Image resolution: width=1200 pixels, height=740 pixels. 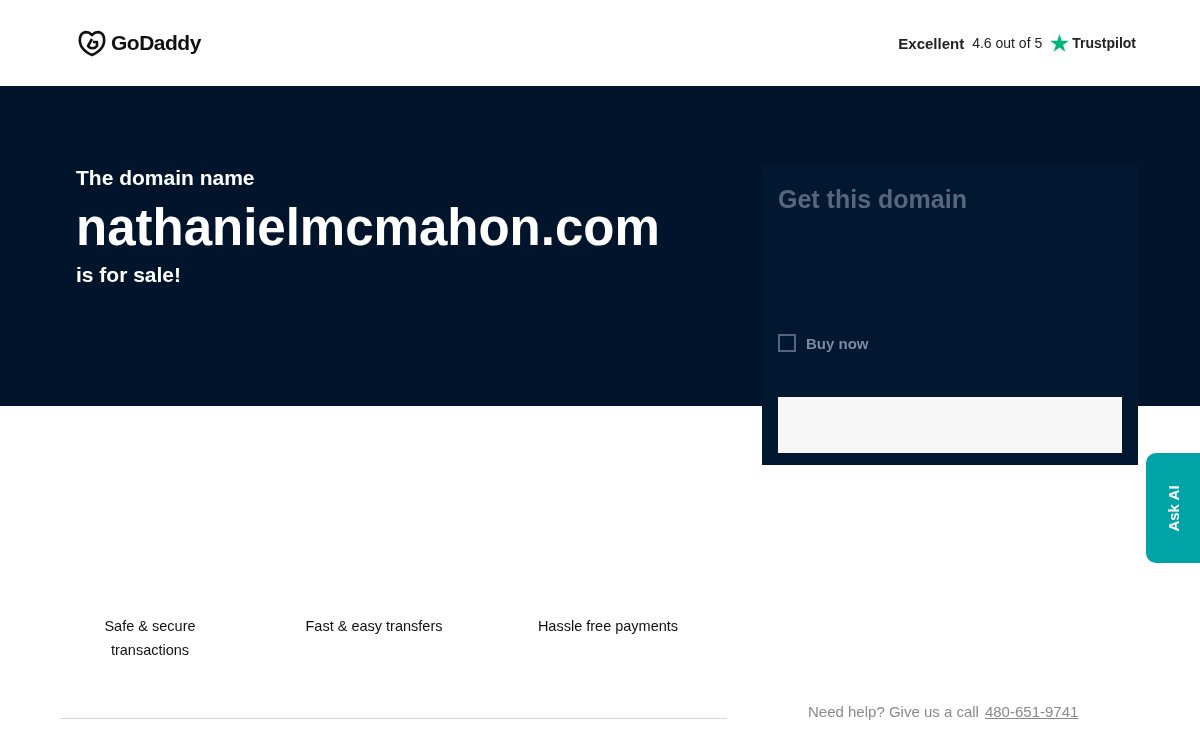 What do you see at coordinates (837, 343) in the screenshot?
I see `option-label: Buy now` at bounding box center [837, 343].